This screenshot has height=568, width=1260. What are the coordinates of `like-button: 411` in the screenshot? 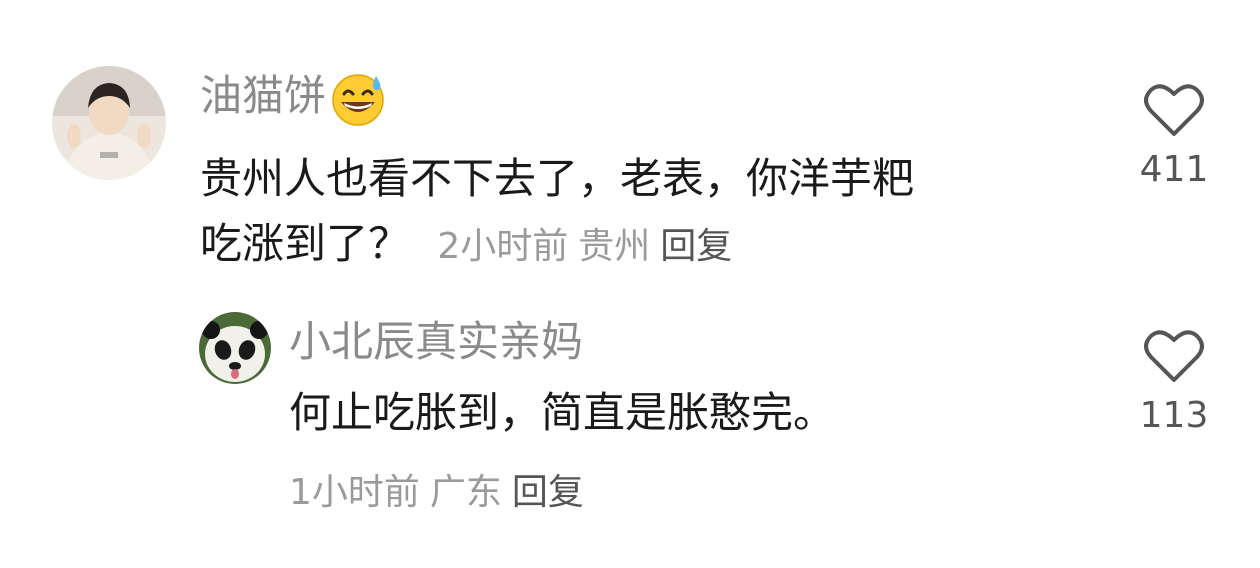 It's located at (1174, 137).